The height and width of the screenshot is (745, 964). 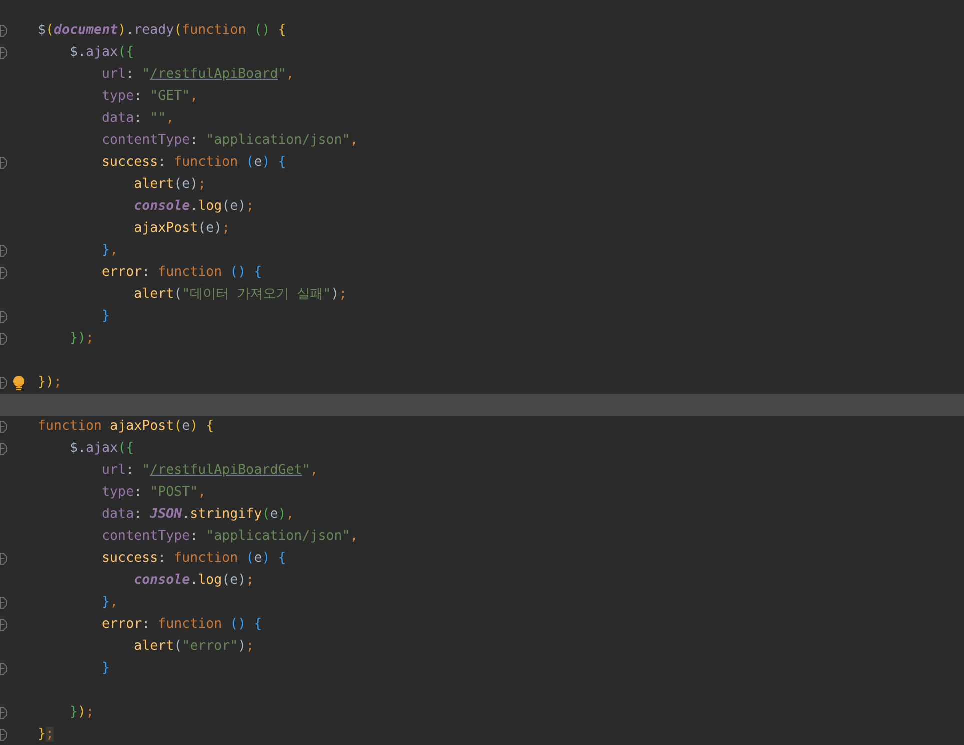 I want to click on code-line: data: "",, so click(x=138, y=119).